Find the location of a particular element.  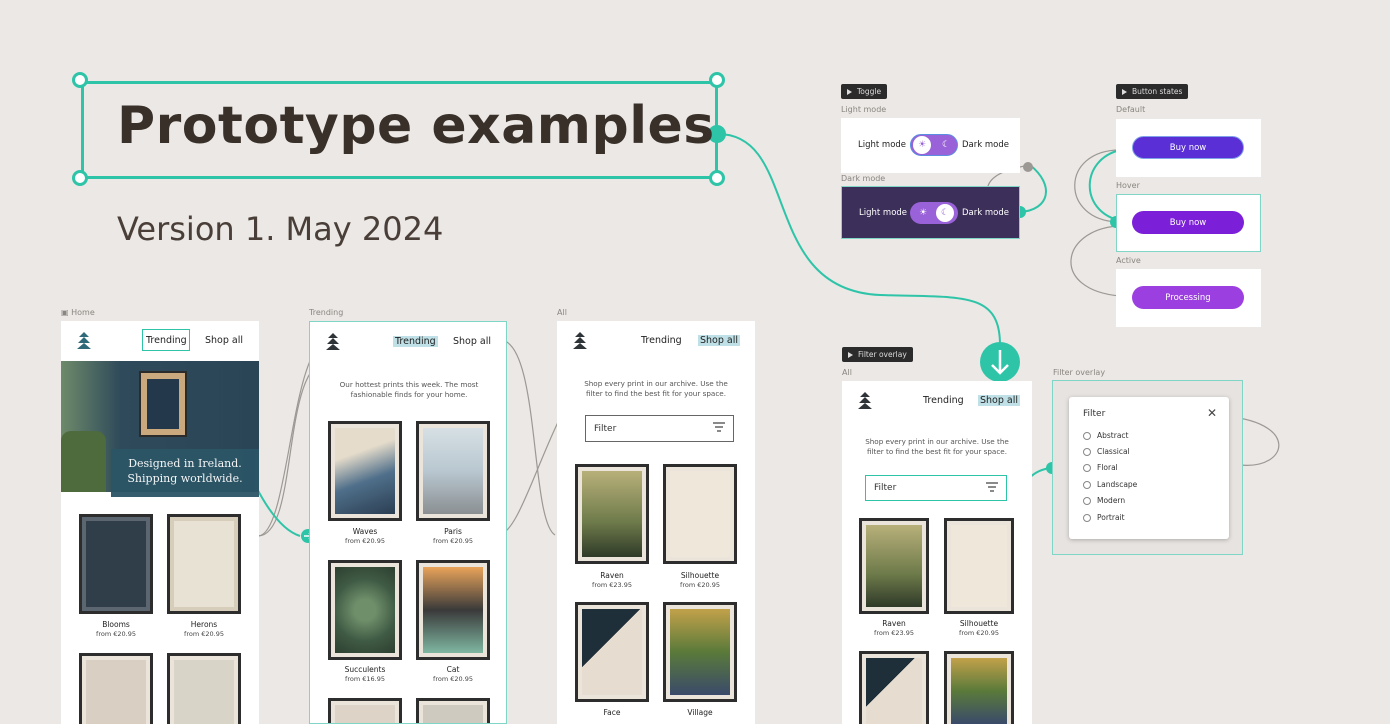

filter-option: Floral is located at coordinates (1100, 467).